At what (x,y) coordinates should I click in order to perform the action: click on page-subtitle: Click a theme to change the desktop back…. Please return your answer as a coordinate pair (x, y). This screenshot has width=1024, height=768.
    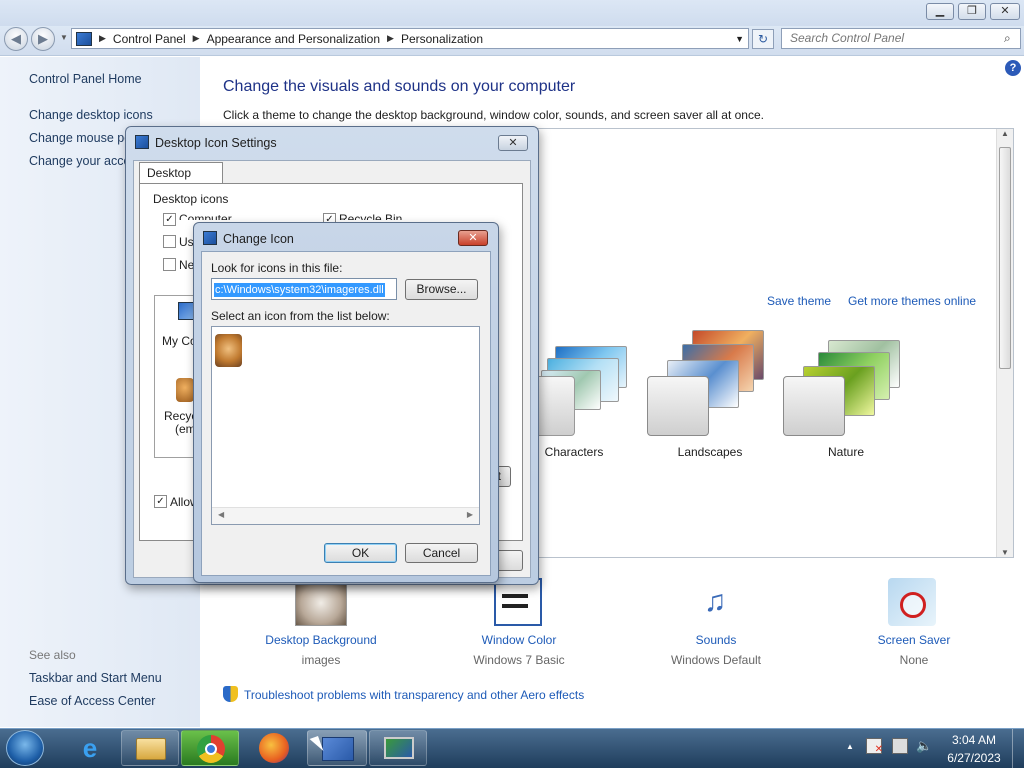
    Looking at the image, I should click on (493, 115).